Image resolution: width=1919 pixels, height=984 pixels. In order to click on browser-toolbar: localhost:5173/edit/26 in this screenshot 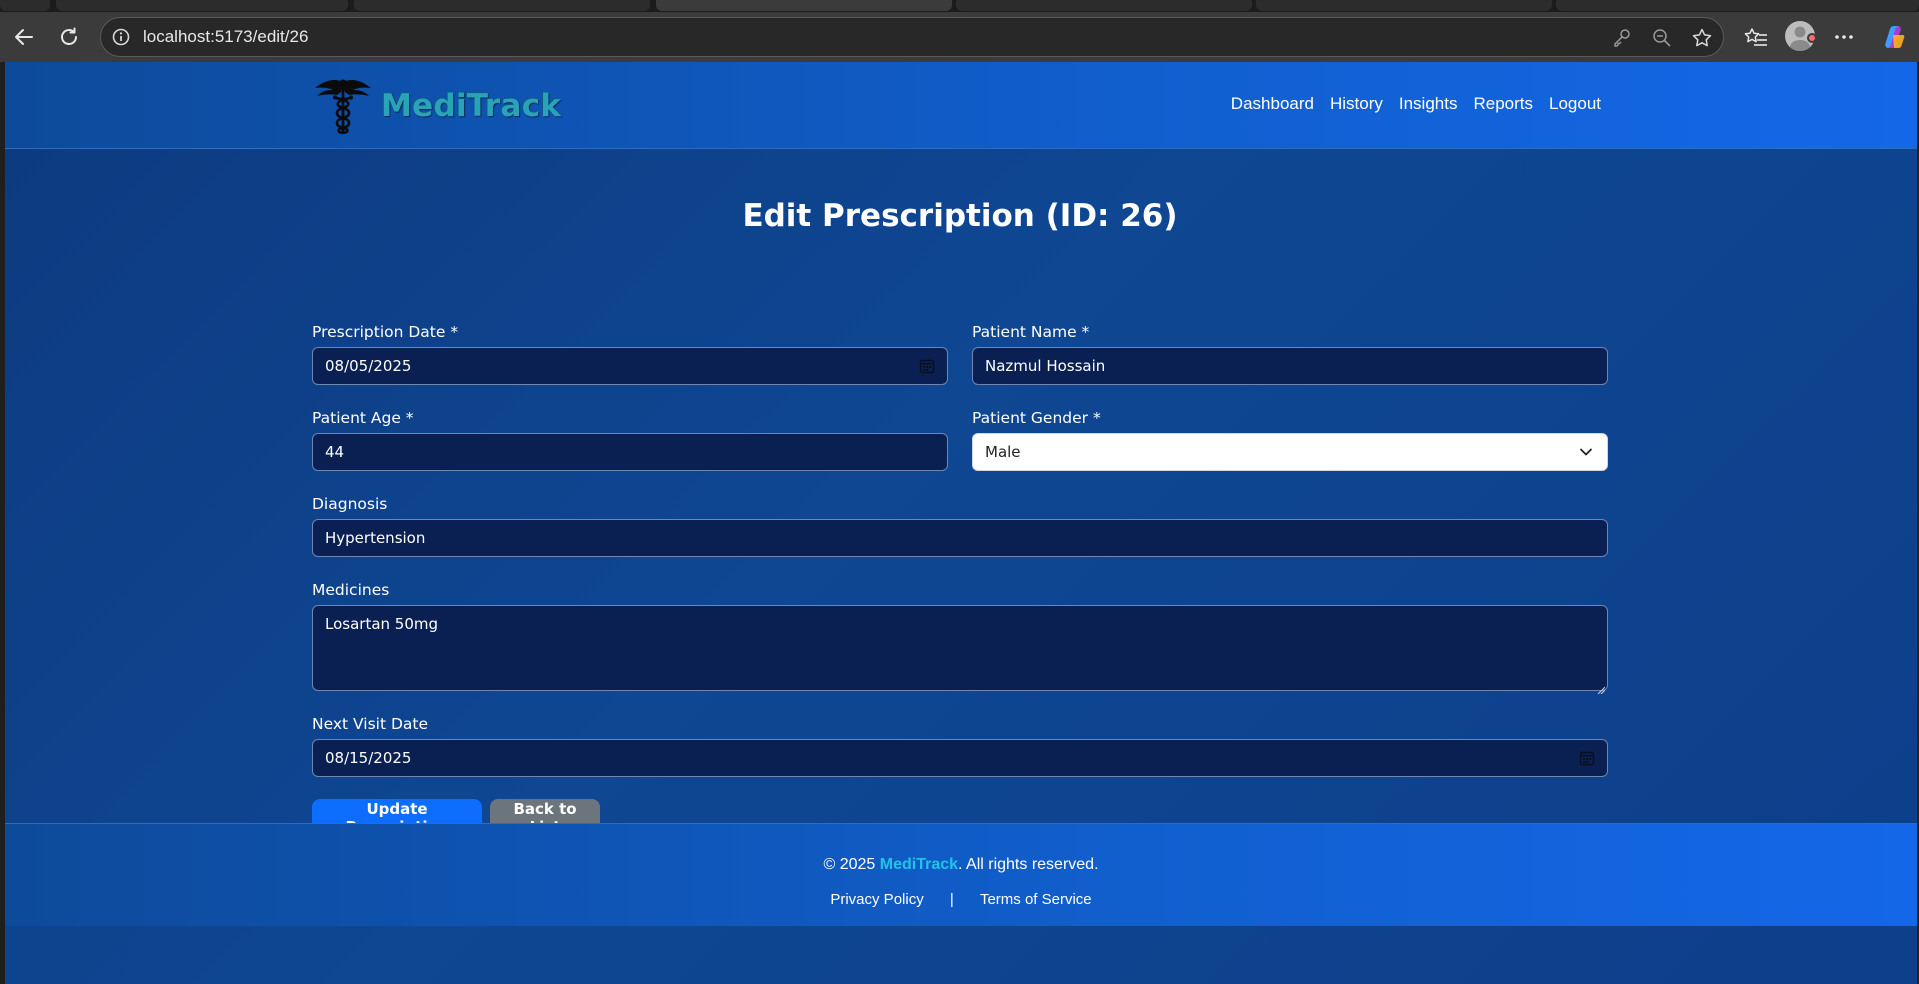, I will do `click(959, 37)`.